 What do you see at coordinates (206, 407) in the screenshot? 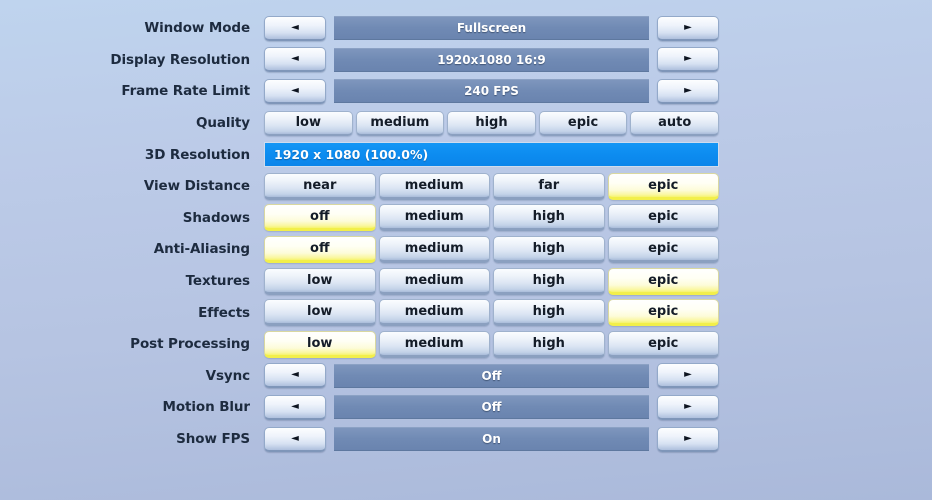
I see `setting-label-motion-blur: Motion Blur` at bounding box center [206, 407].